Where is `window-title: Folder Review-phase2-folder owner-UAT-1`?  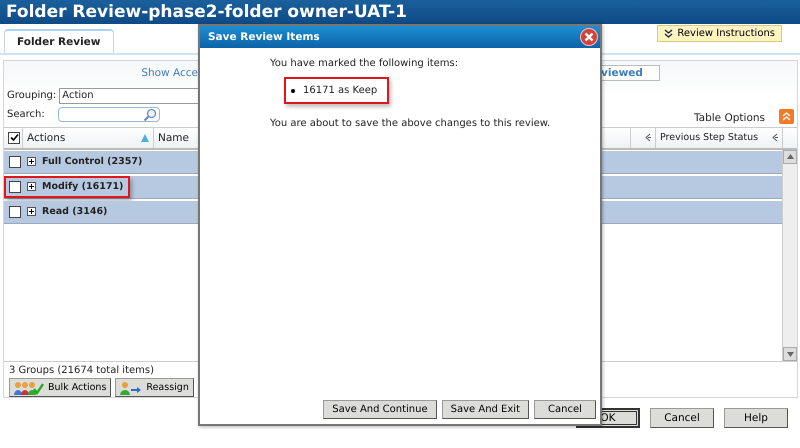 window-title: Folder Review-phase2-folder owner-UAT-1 is located at coordinates (206, 12).